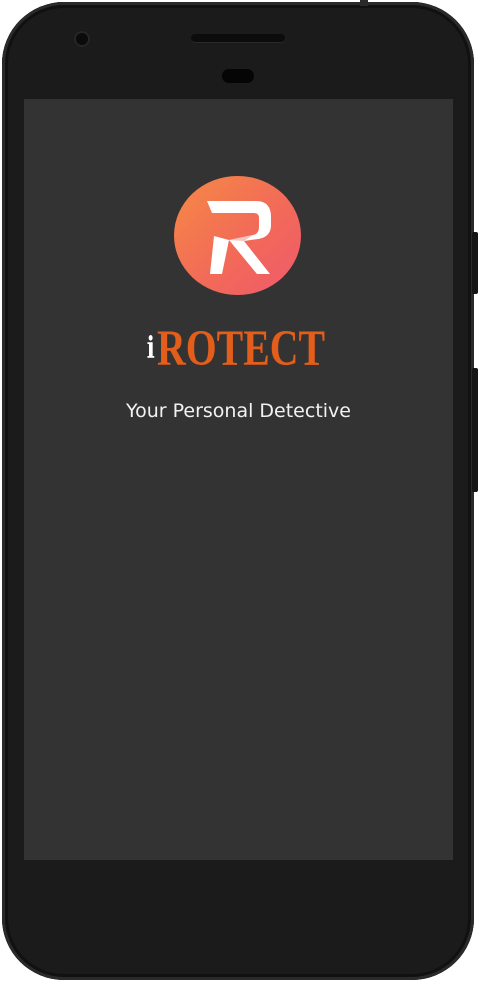  What do you see at coordinates (238, 76) in the screenshot?
I see `proximity-sensor` at bounding box center [238, 76].